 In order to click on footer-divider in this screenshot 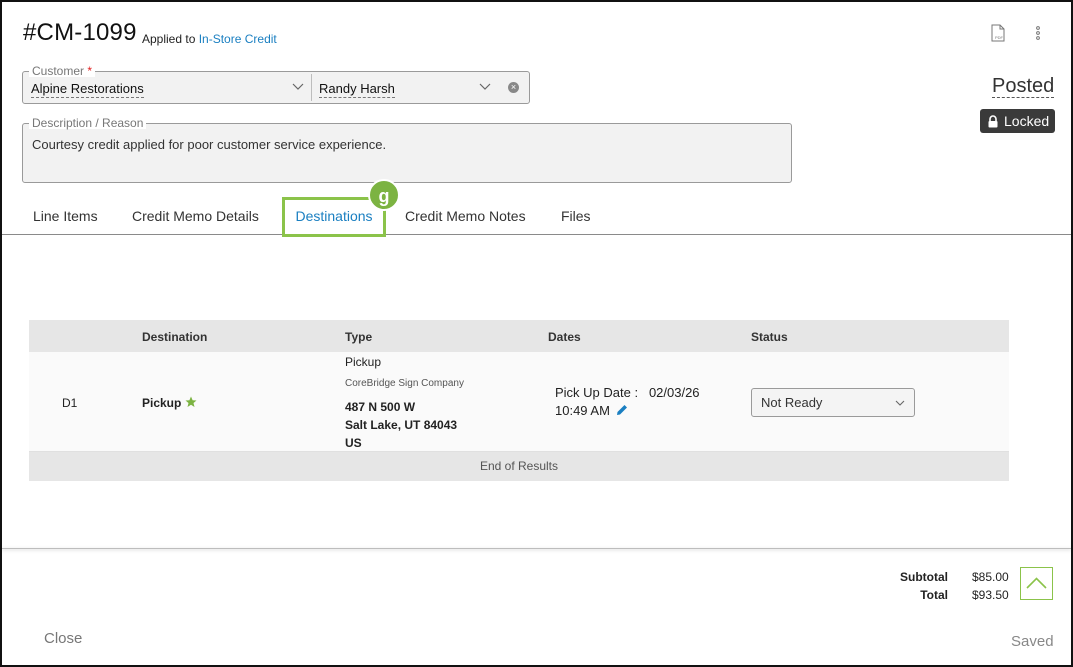, I will do `click(536, 548)`.